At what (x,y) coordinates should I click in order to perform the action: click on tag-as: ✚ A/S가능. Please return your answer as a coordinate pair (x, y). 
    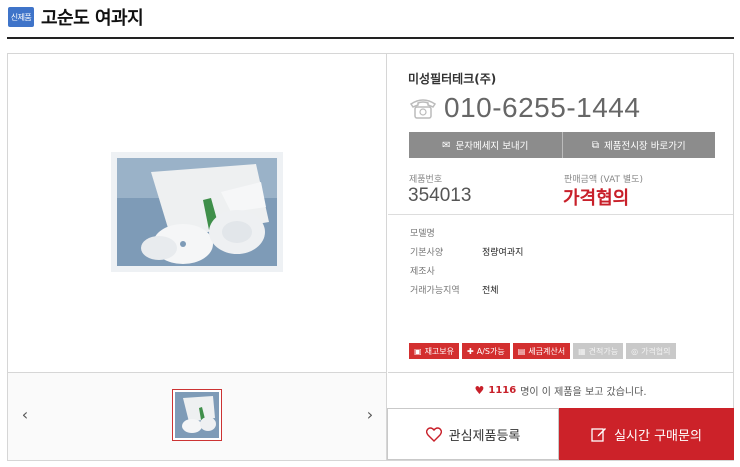
    Looking at the image, I should click on (486, 351).